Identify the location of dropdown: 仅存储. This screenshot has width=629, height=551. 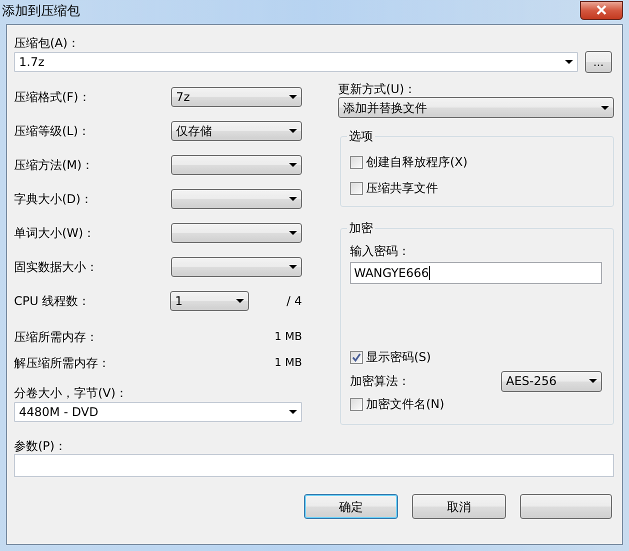
(236, 131).